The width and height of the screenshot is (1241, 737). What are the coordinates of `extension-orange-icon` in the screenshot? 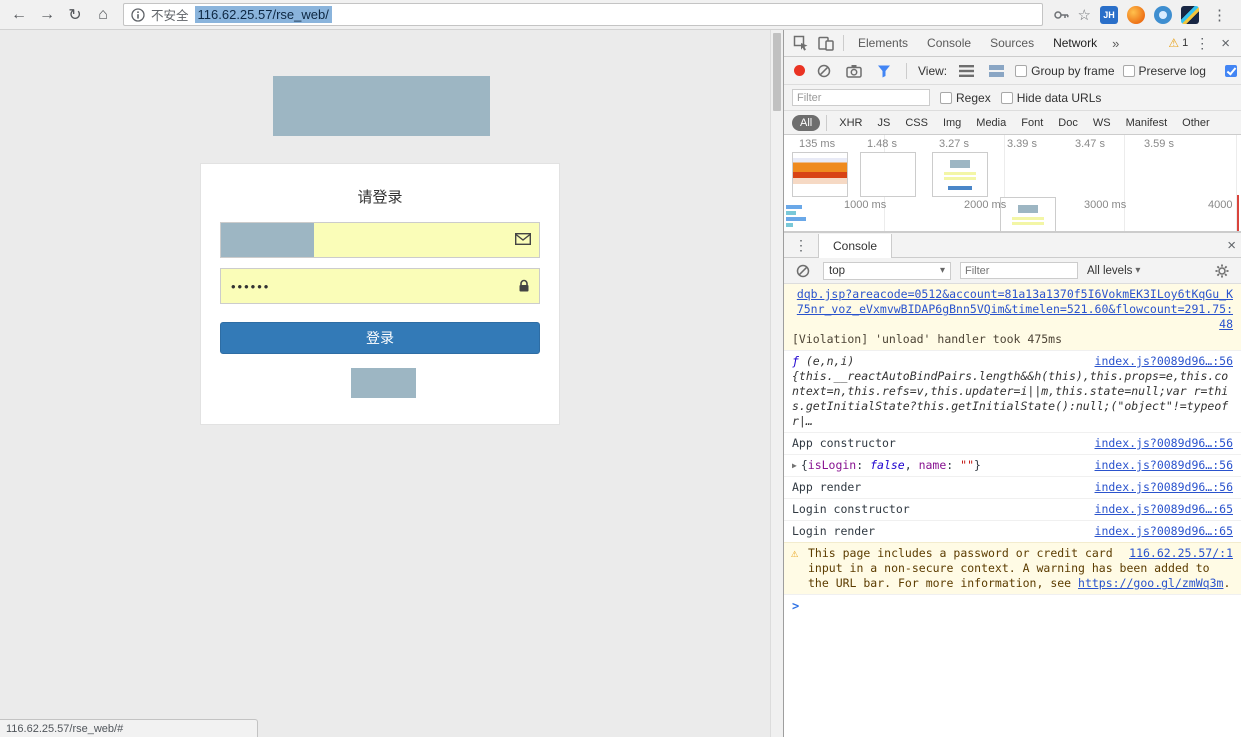 It's located at (1136, 14).